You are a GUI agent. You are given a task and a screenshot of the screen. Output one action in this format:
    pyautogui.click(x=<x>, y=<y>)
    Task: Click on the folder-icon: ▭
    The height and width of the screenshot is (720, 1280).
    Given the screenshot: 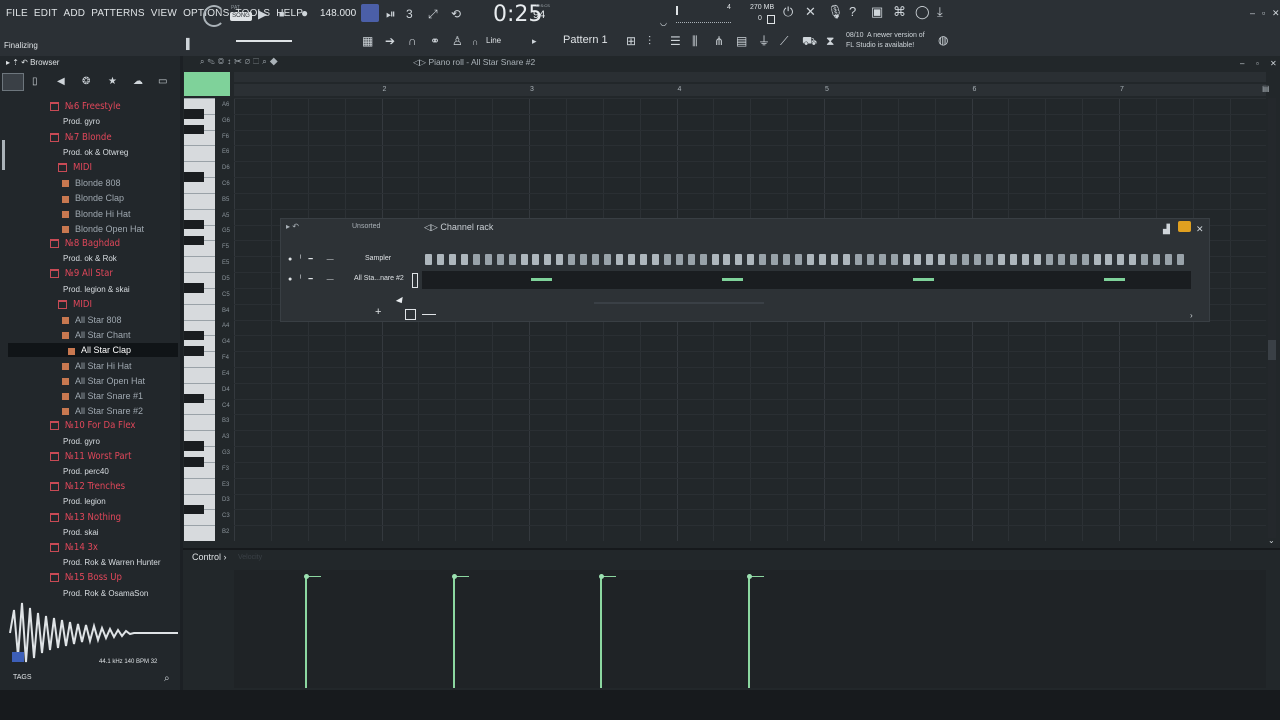 What is the action you would take?
    pyautogui.click(x=162, y=82)
    